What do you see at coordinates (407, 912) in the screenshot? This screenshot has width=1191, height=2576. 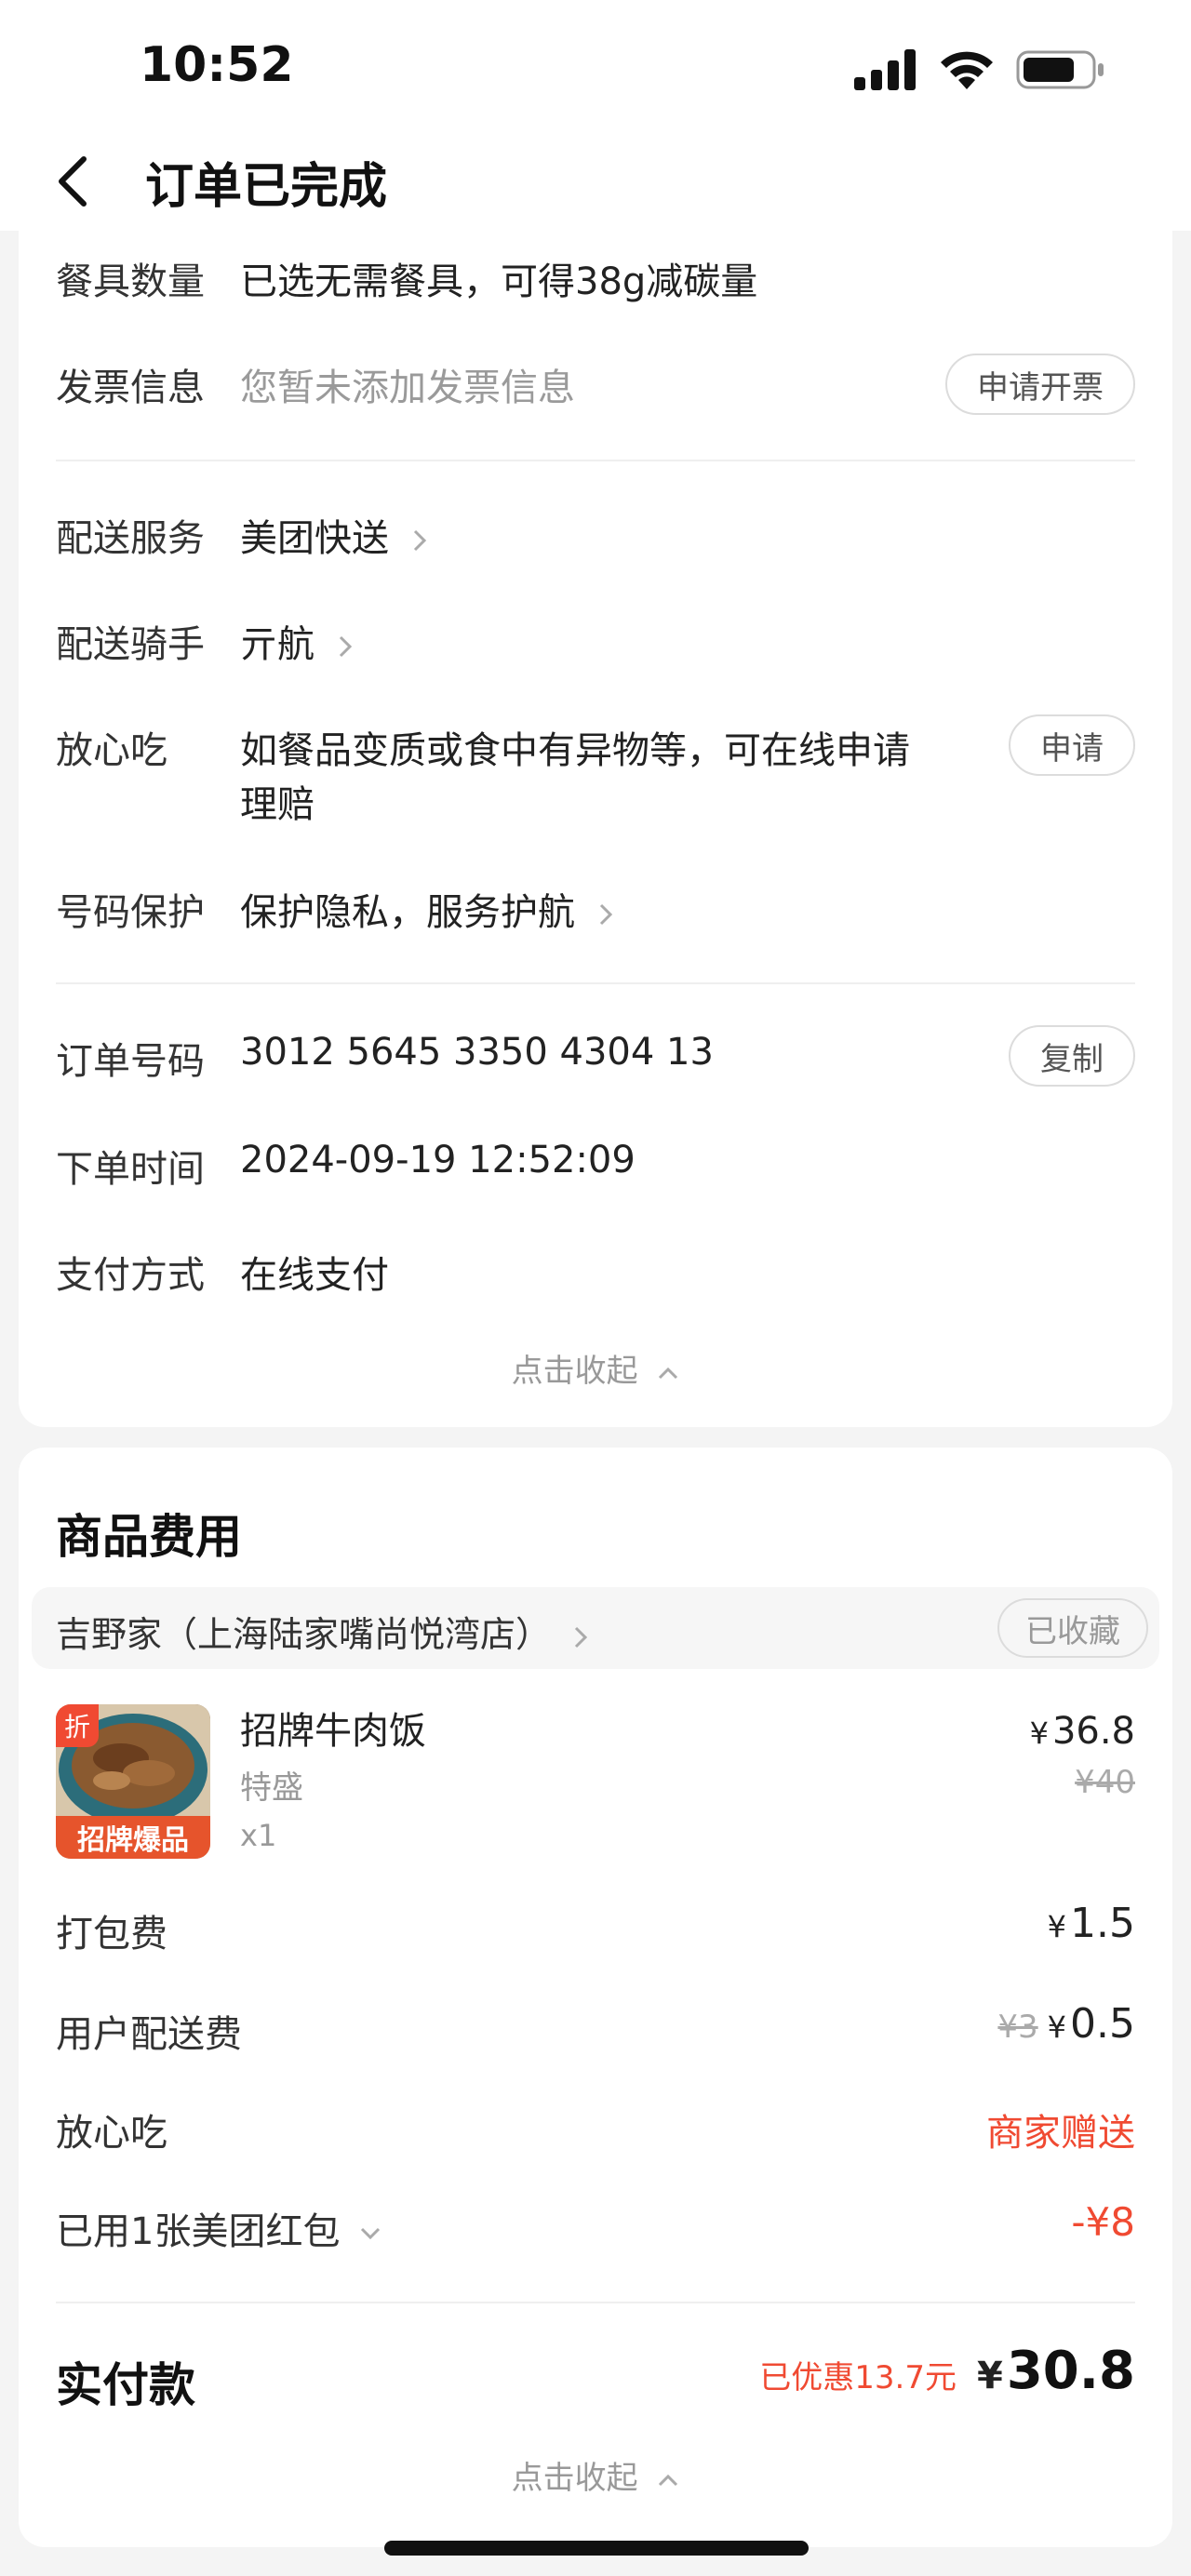 I see `number-protect-value: 保护隐私，服务护航` at bounding box center [407, 912].